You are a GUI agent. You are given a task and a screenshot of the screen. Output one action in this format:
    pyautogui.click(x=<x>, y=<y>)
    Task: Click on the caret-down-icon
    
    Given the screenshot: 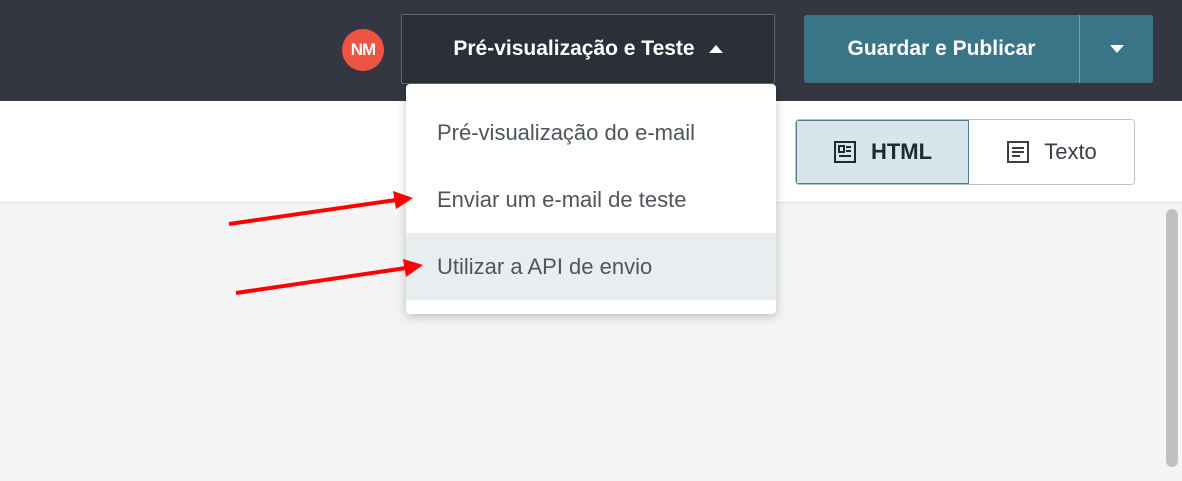 What is the action you would take?
    pyautogui.click(x=1116, y=49)
    